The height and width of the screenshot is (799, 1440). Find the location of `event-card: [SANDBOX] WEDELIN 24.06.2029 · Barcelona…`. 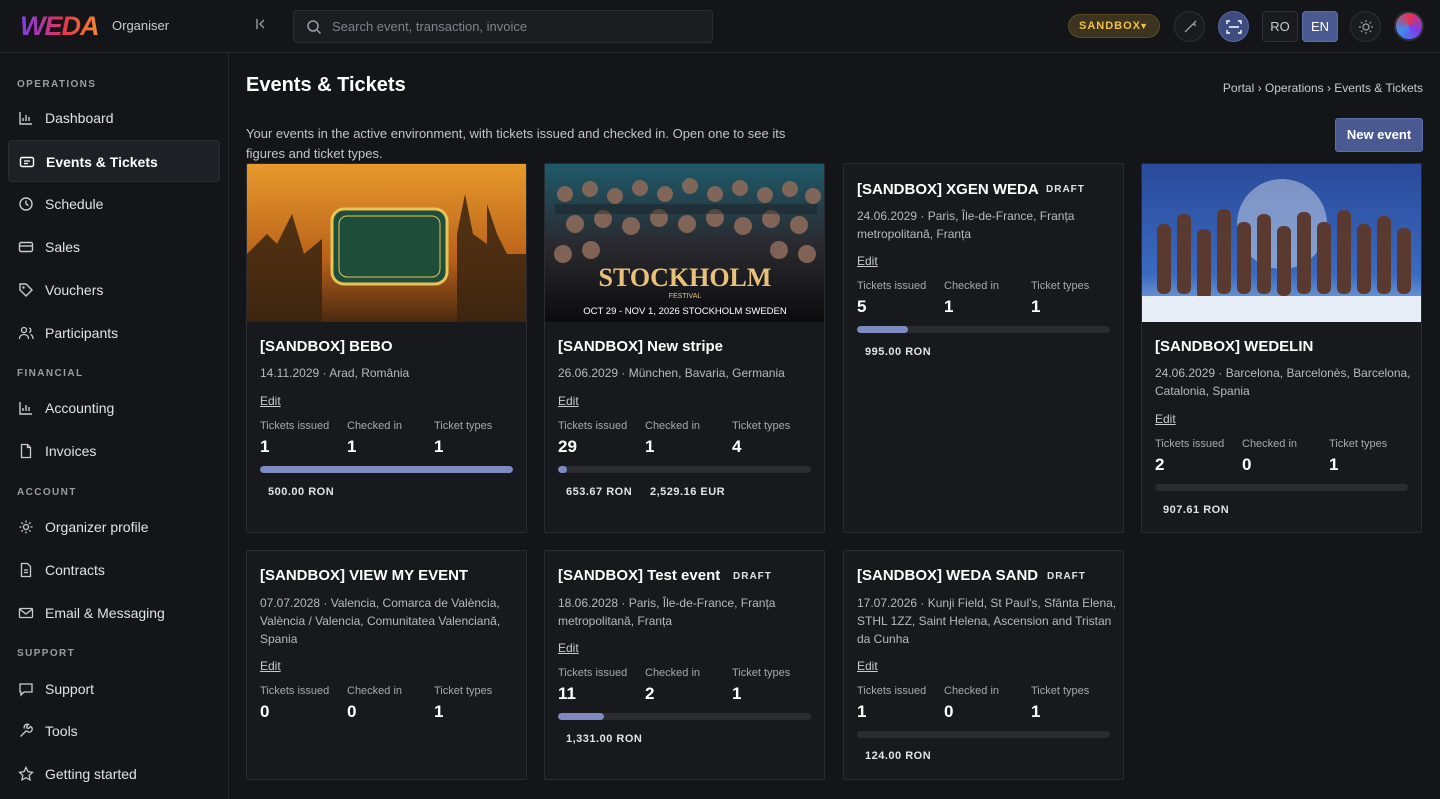

event-card: [SANDBOX] WEDELIN 24.06.2029 · Barcelona… is located at coordinates (1281, 348).